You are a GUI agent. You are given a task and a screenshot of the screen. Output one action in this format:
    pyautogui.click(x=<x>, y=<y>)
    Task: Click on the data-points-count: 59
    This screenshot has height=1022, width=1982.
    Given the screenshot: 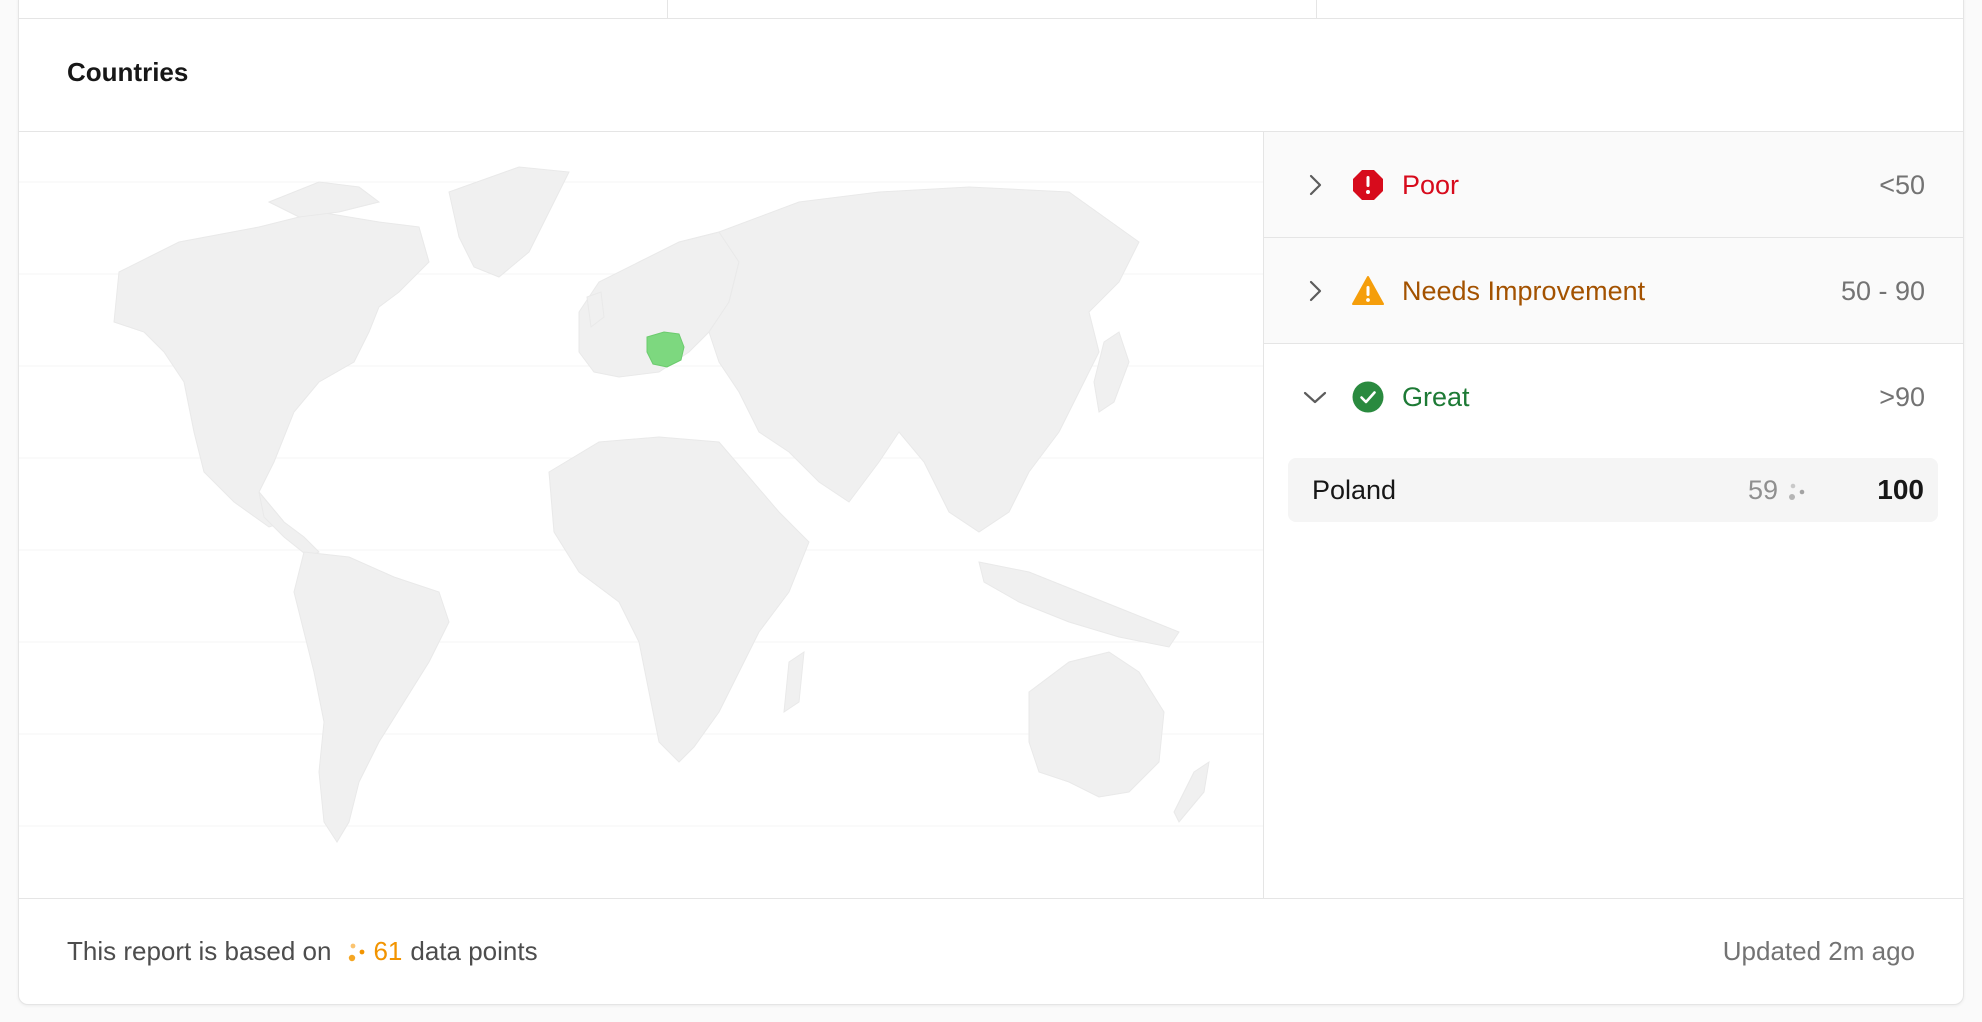 What is the action you would take?
    pyautogui.click(x=1762, y=490)
    